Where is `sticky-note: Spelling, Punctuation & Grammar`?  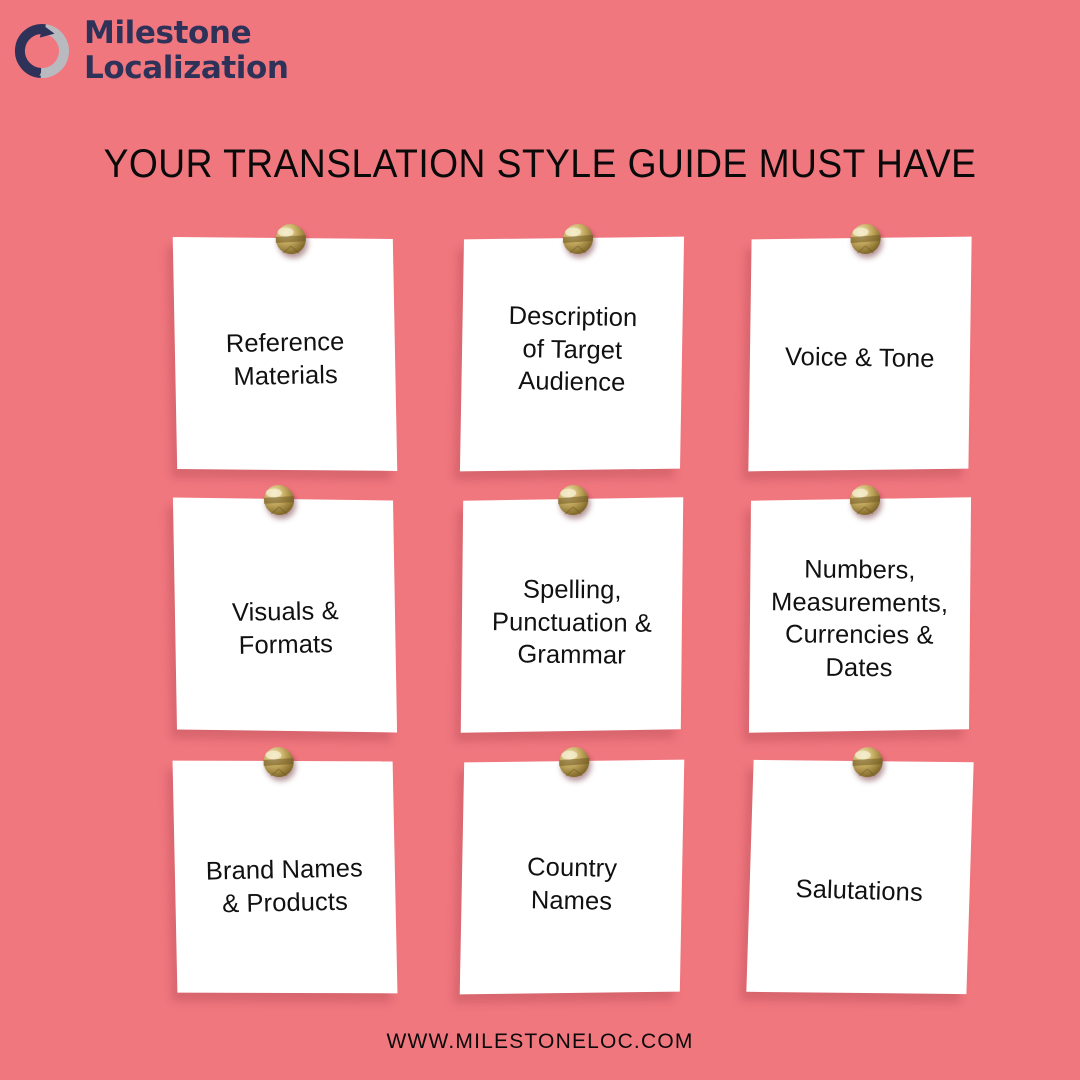
sticky-note: Spelling, Punctuation & Grammar is located at coordinates (572, 609).